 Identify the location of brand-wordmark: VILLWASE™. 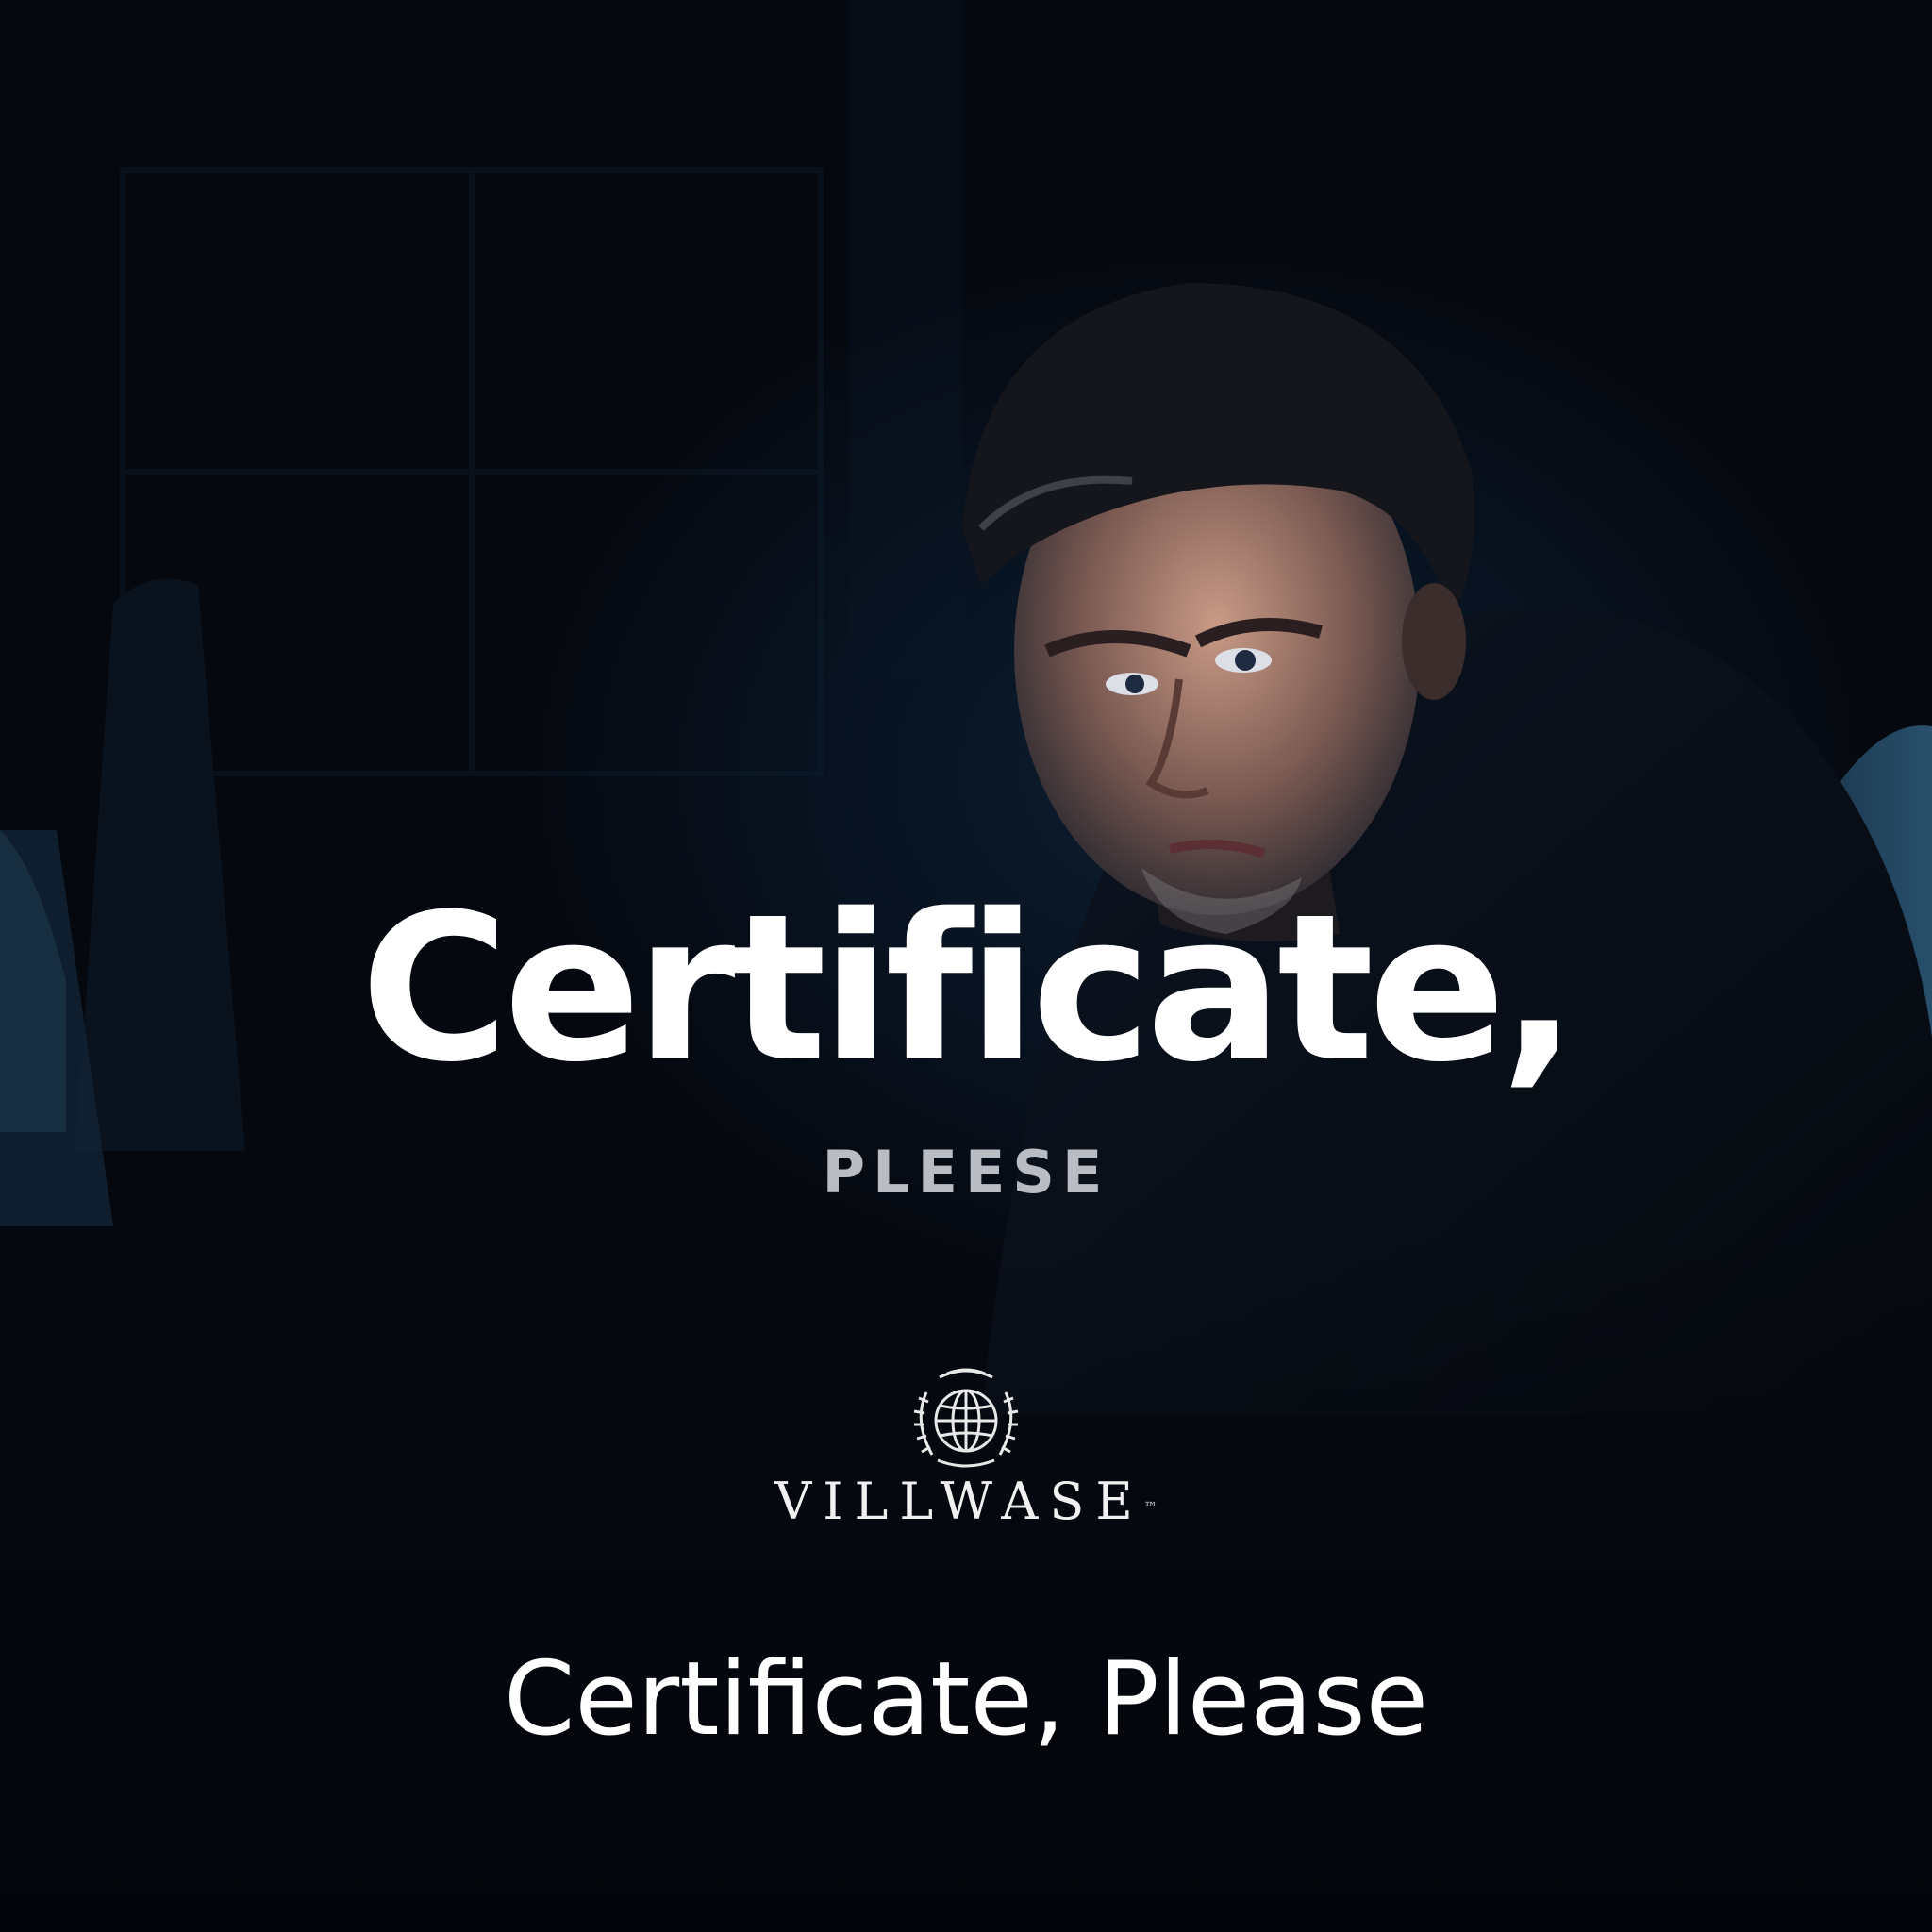
(966, 1501).